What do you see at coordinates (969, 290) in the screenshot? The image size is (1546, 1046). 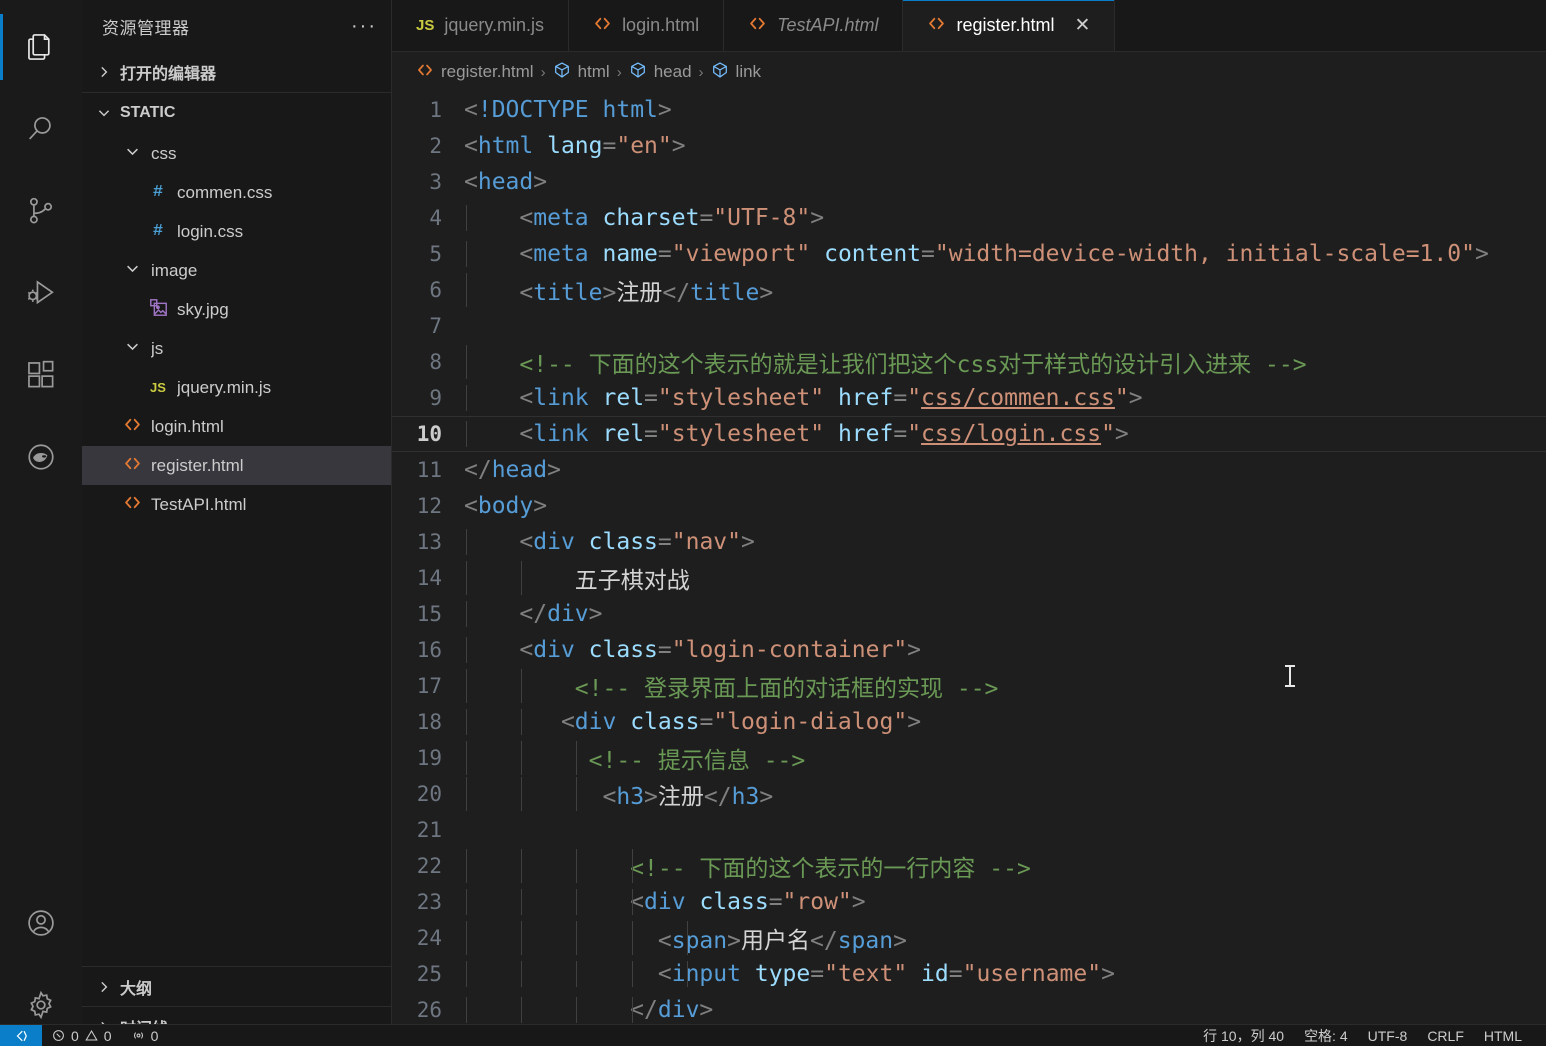 I see `code-line: 6 <title>注册</title>` at bounding box center [969, 290].